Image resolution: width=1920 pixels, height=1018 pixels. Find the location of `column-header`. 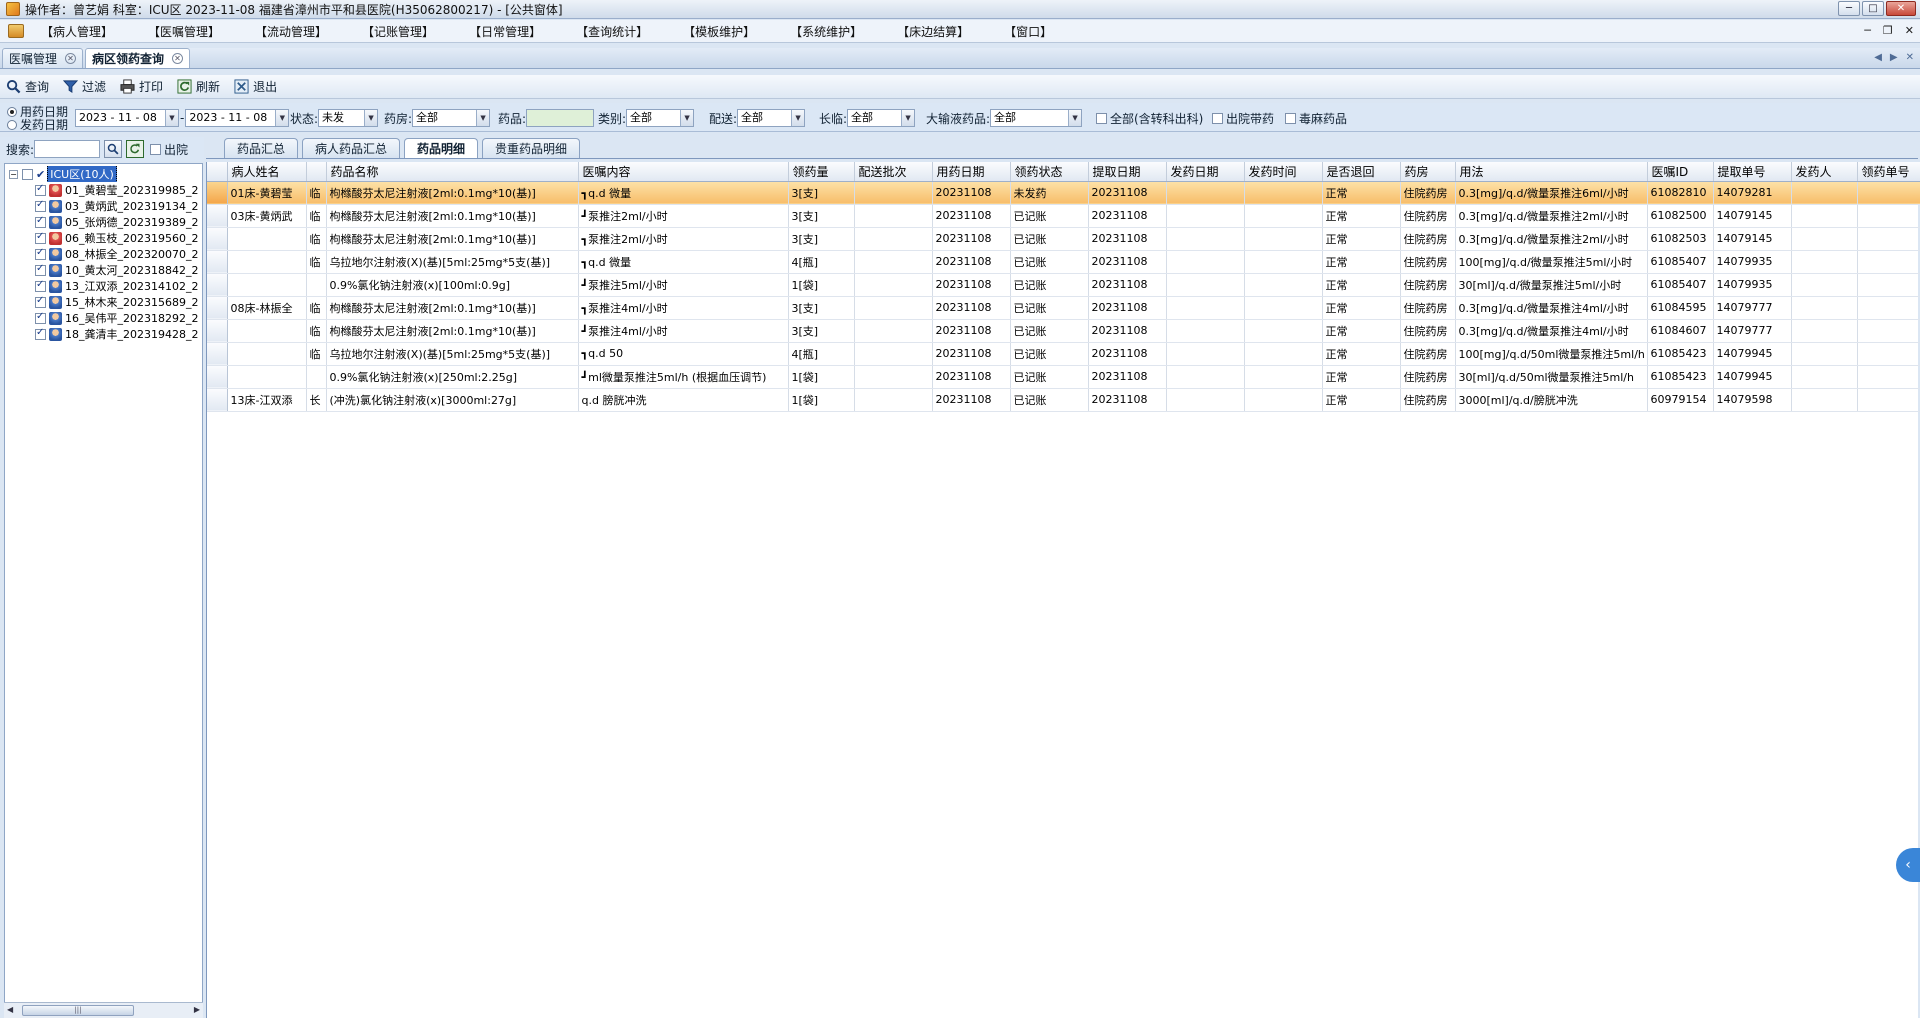

column-header is located at coordinates (316, 172).